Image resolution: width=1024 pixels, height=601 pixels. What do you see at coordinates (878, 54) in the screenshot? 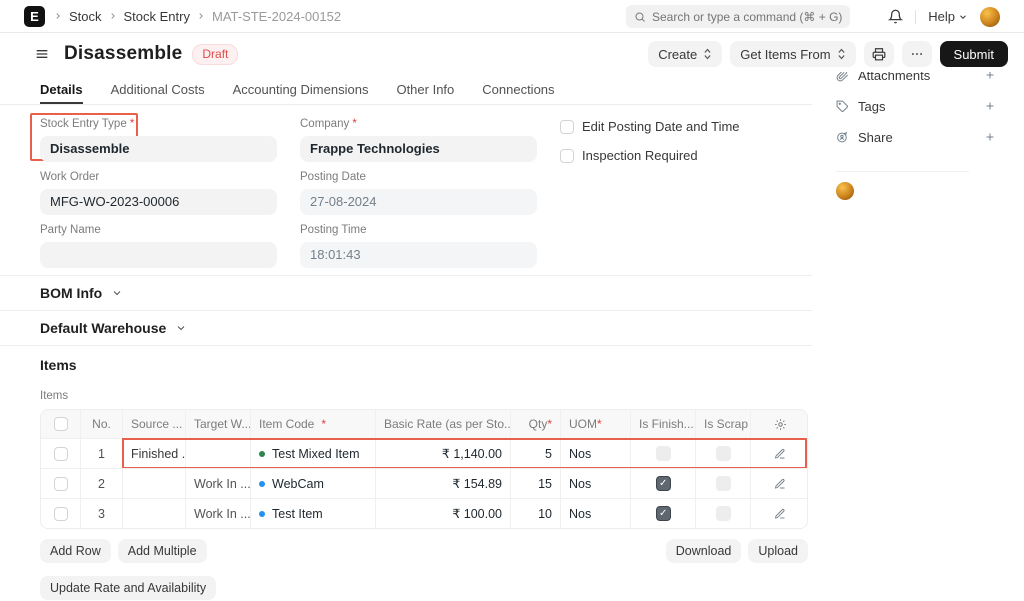
I see `print-button` at bounding box center [878, 54].